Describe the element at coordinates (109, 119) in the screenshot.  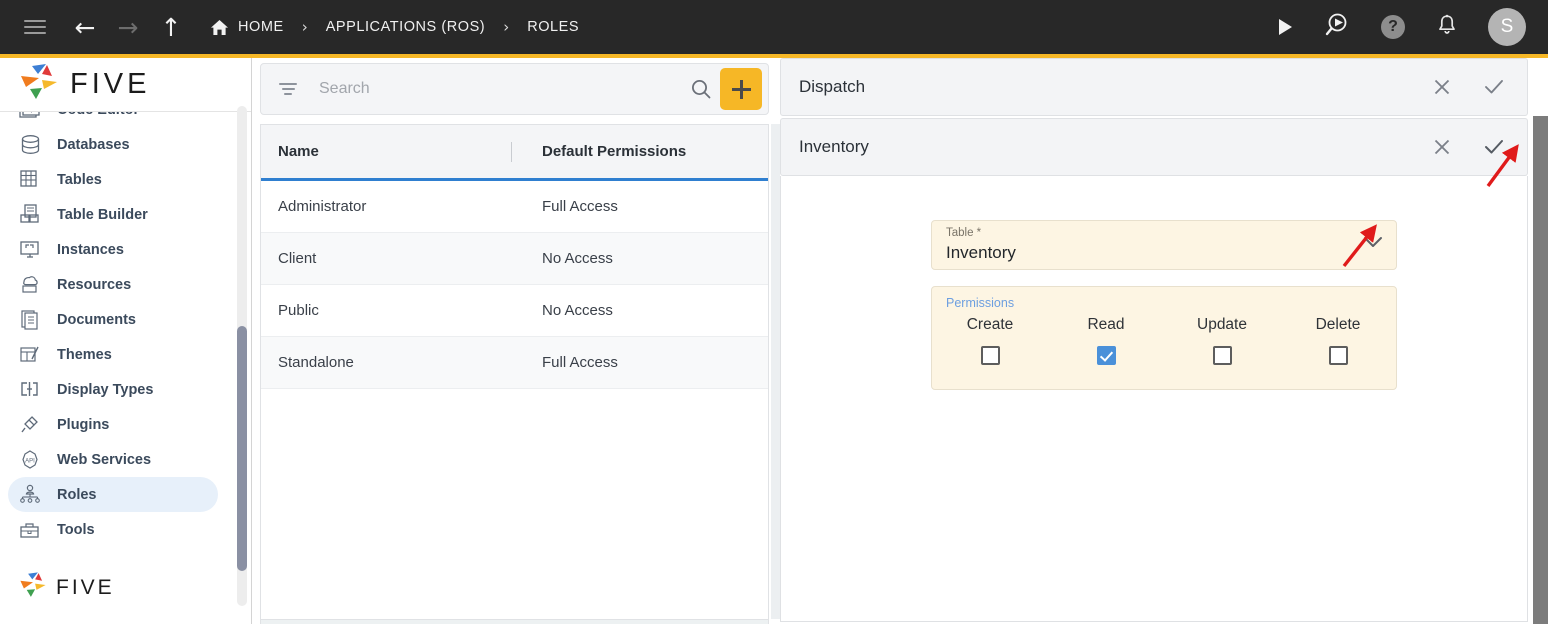
I see `sidebar-item-code-editor: </> Code Editor` at that location.